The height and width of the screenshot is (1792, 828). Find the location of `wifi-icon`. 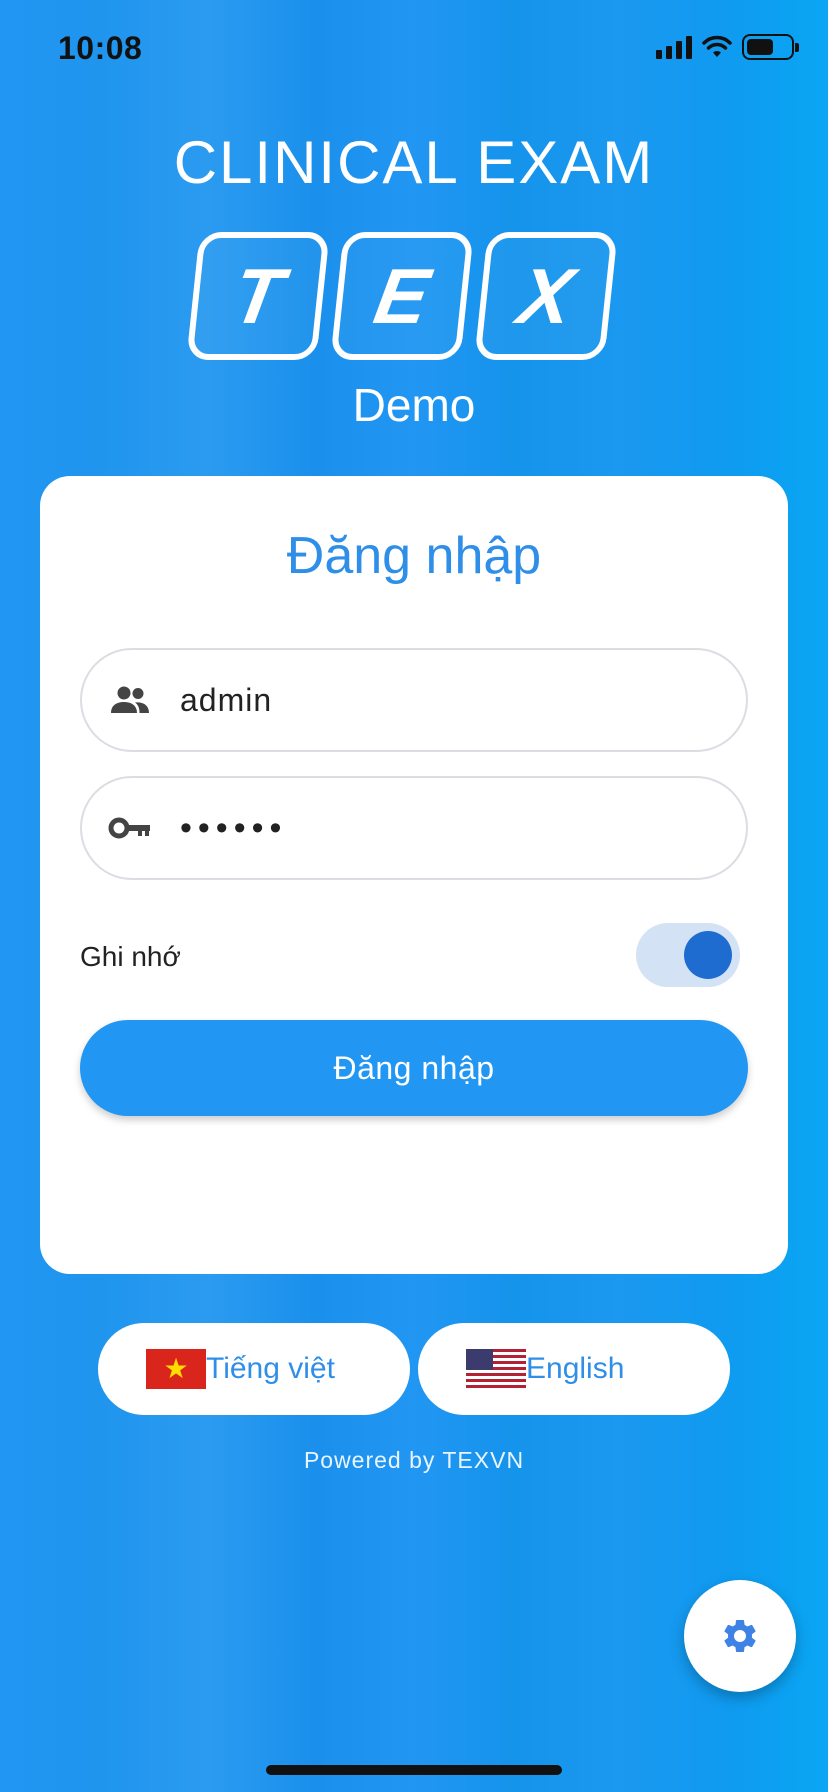

wifi-icon is located at coordinates (717, 46).